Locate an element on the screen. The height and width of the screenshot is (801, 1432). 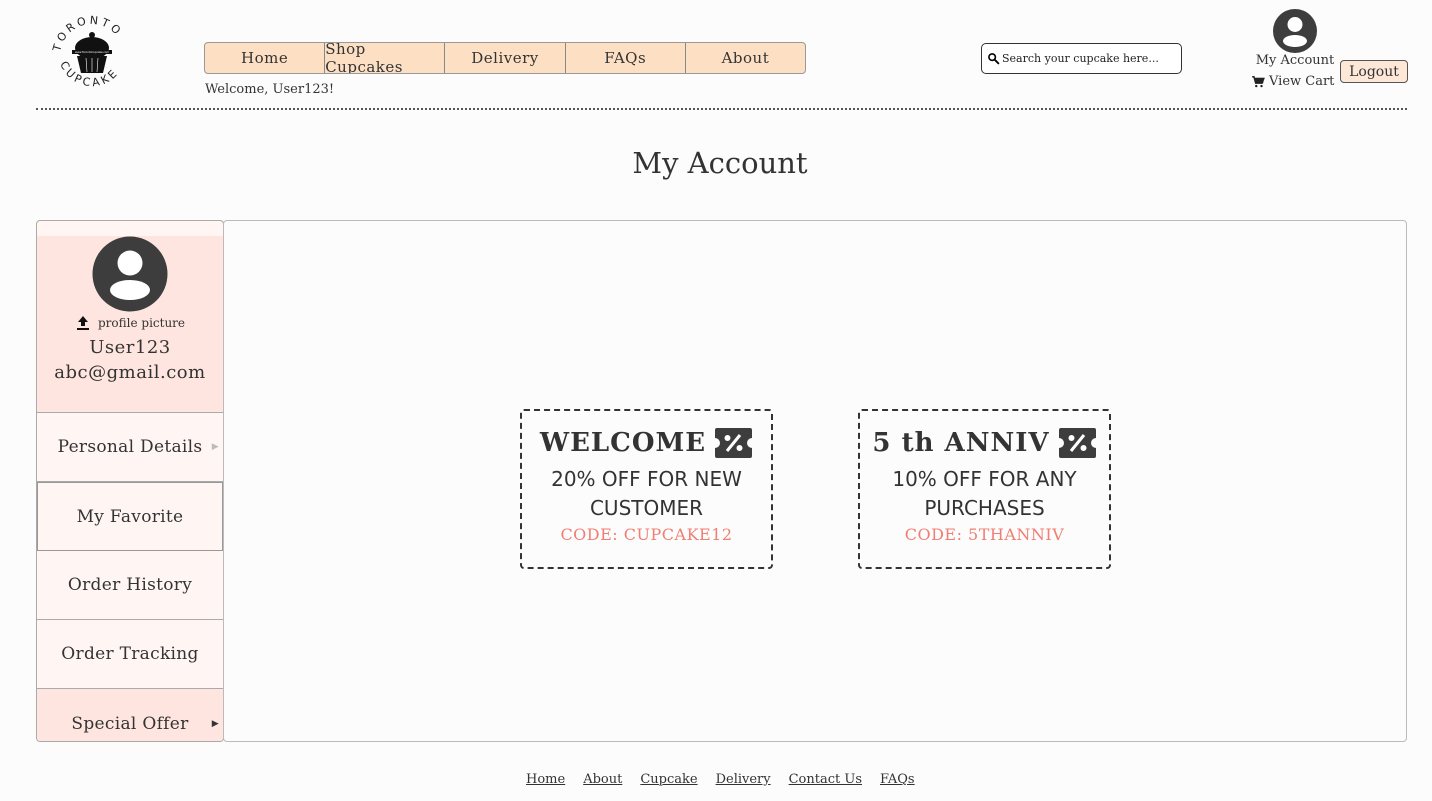
my-account-link: My Account is located at coordinates (1295, 60).